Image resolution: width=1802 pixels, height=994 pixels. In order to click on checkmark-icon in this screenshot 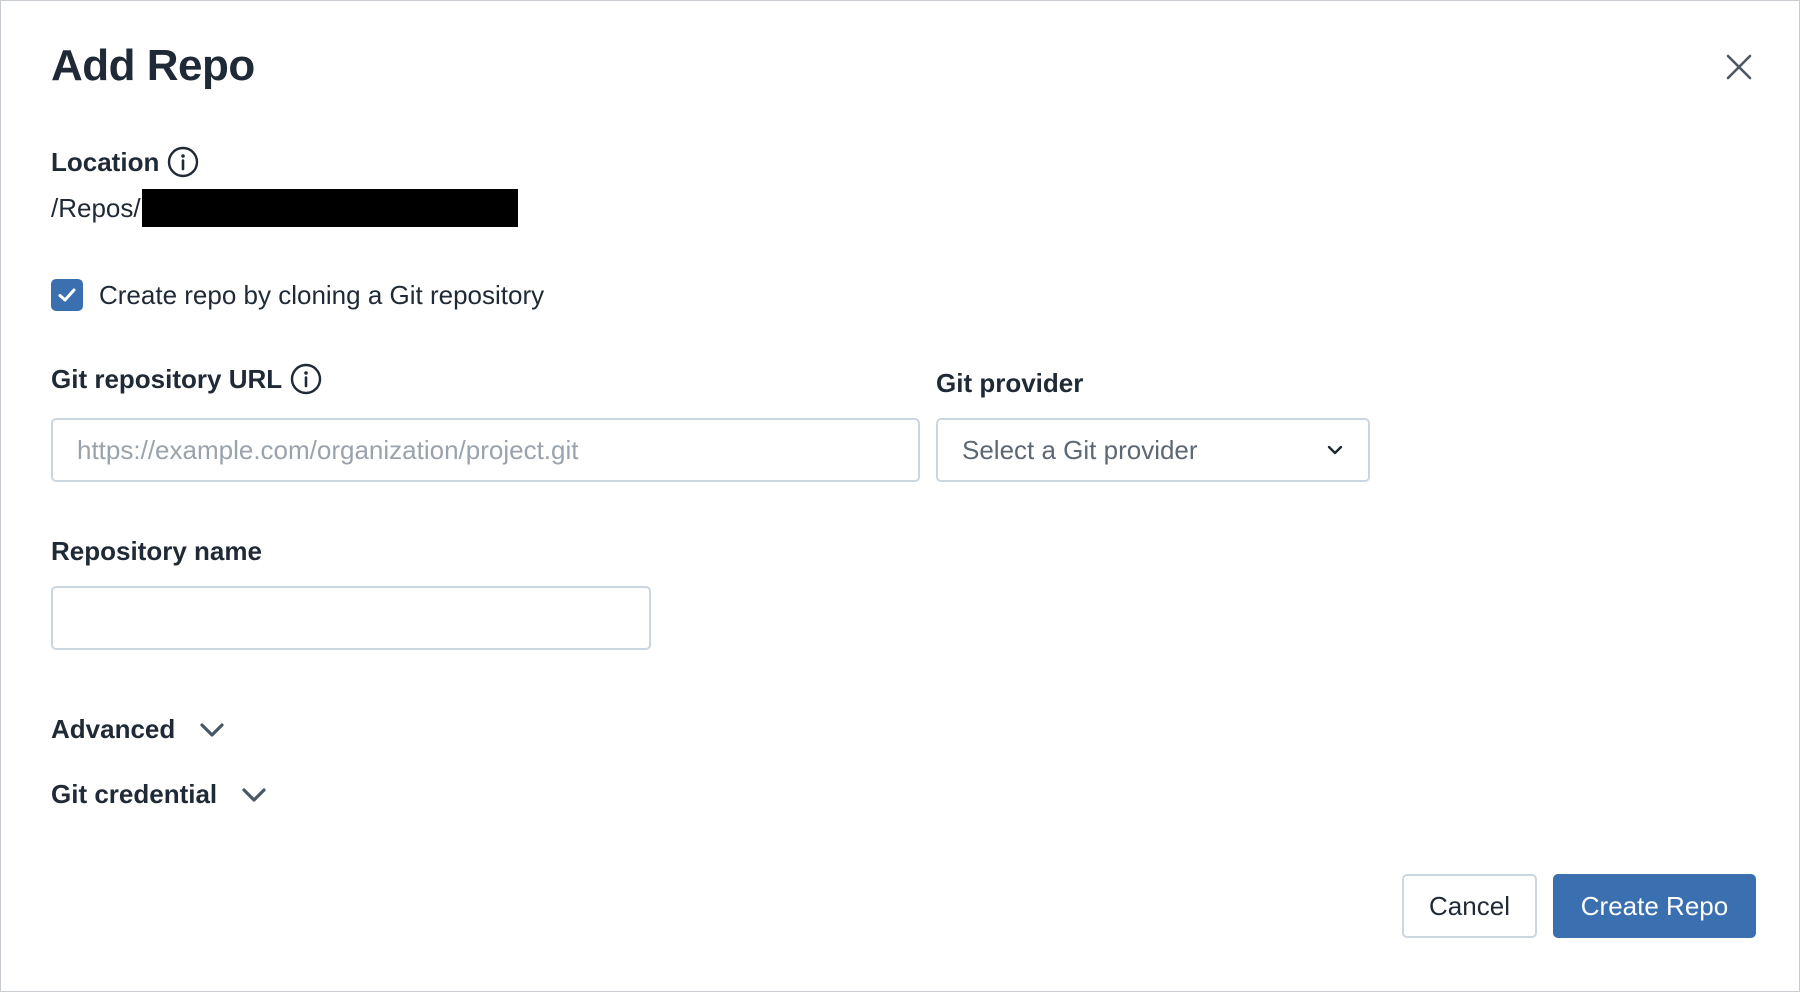, I will do `click(67, 295)`.